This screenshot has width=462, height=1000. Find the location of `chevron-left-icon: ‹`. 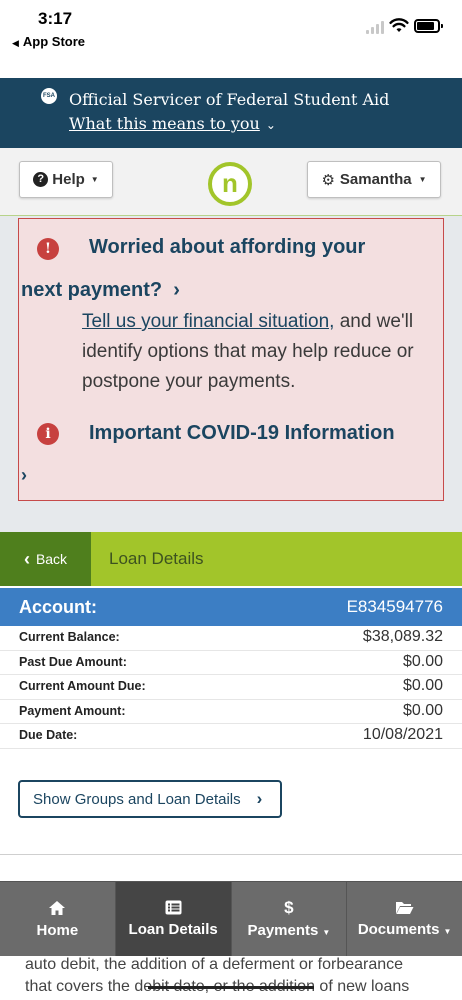

chevron-left-icon: ‹ is located at coordinates (26, 558).